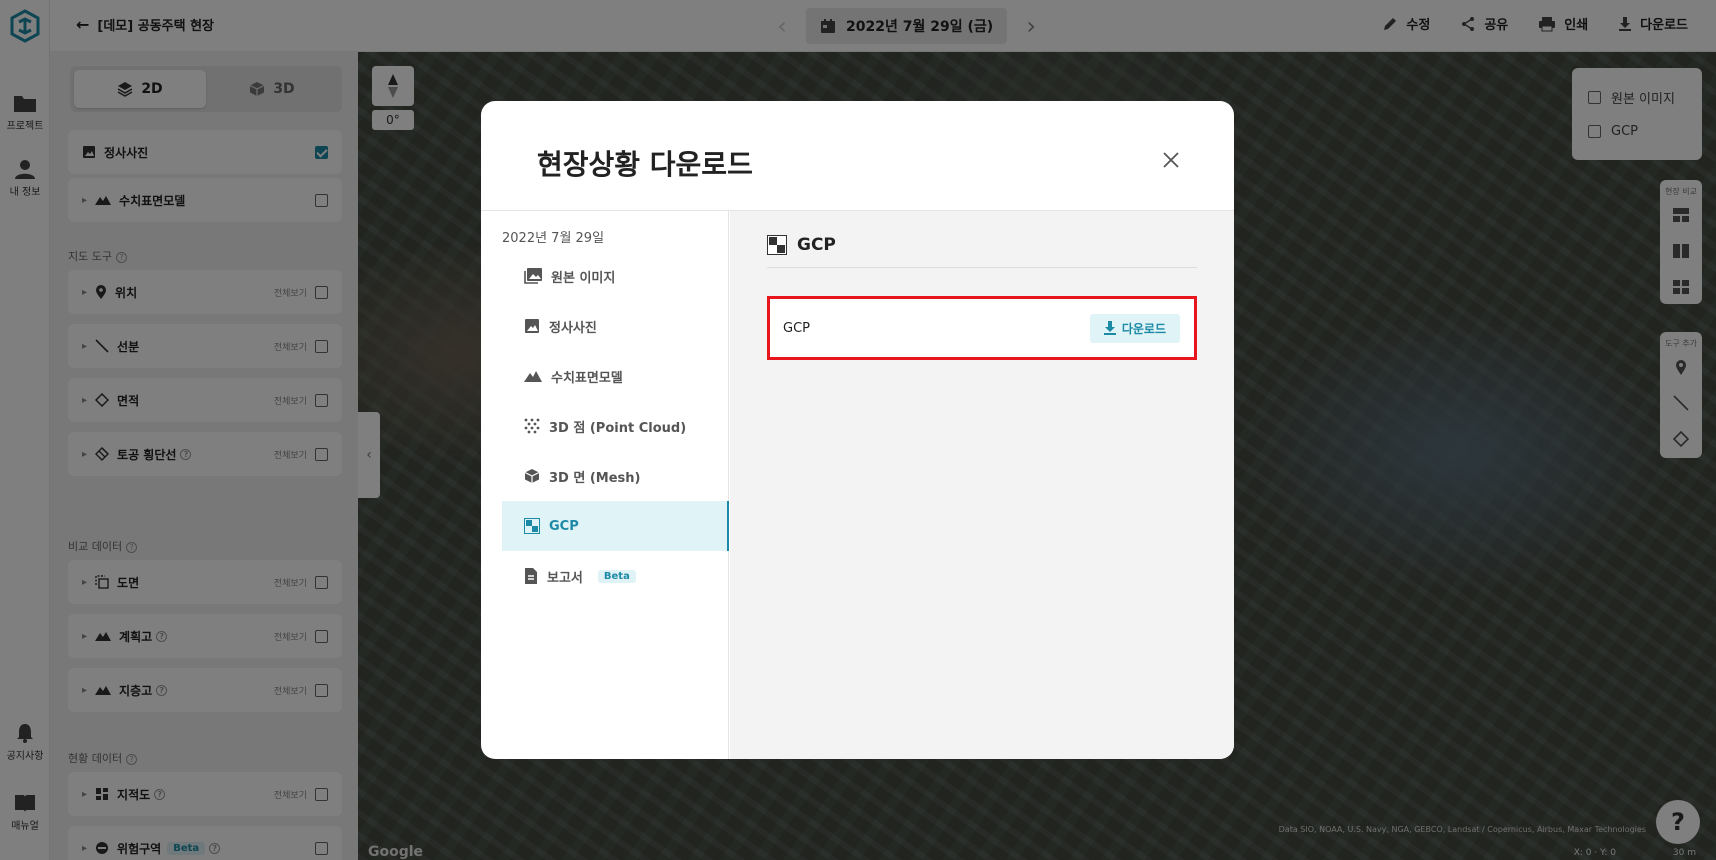 This screenshot has height=860, width=1716. Describe the element at coordinates (532, 326) in the screenshot. I see `image-icon` at that location.